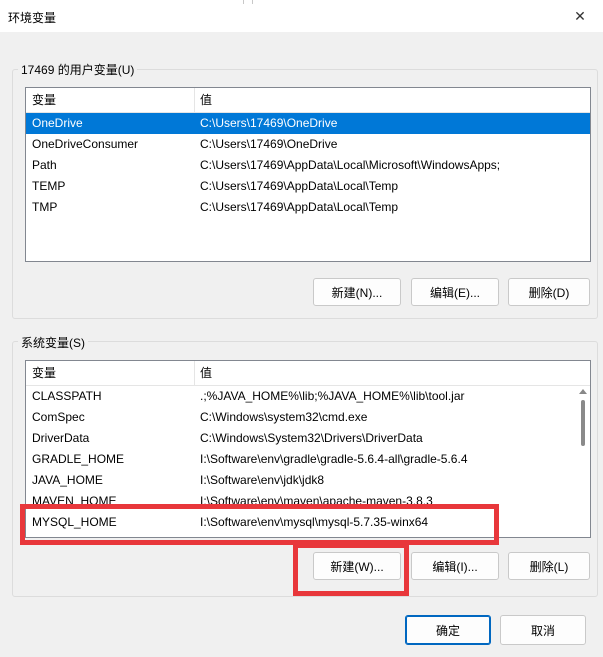 The image size is (603, 657). Describe the element at coordinates (543, 630) in the screenshot. I see `cancel-button: 取消` at that location.